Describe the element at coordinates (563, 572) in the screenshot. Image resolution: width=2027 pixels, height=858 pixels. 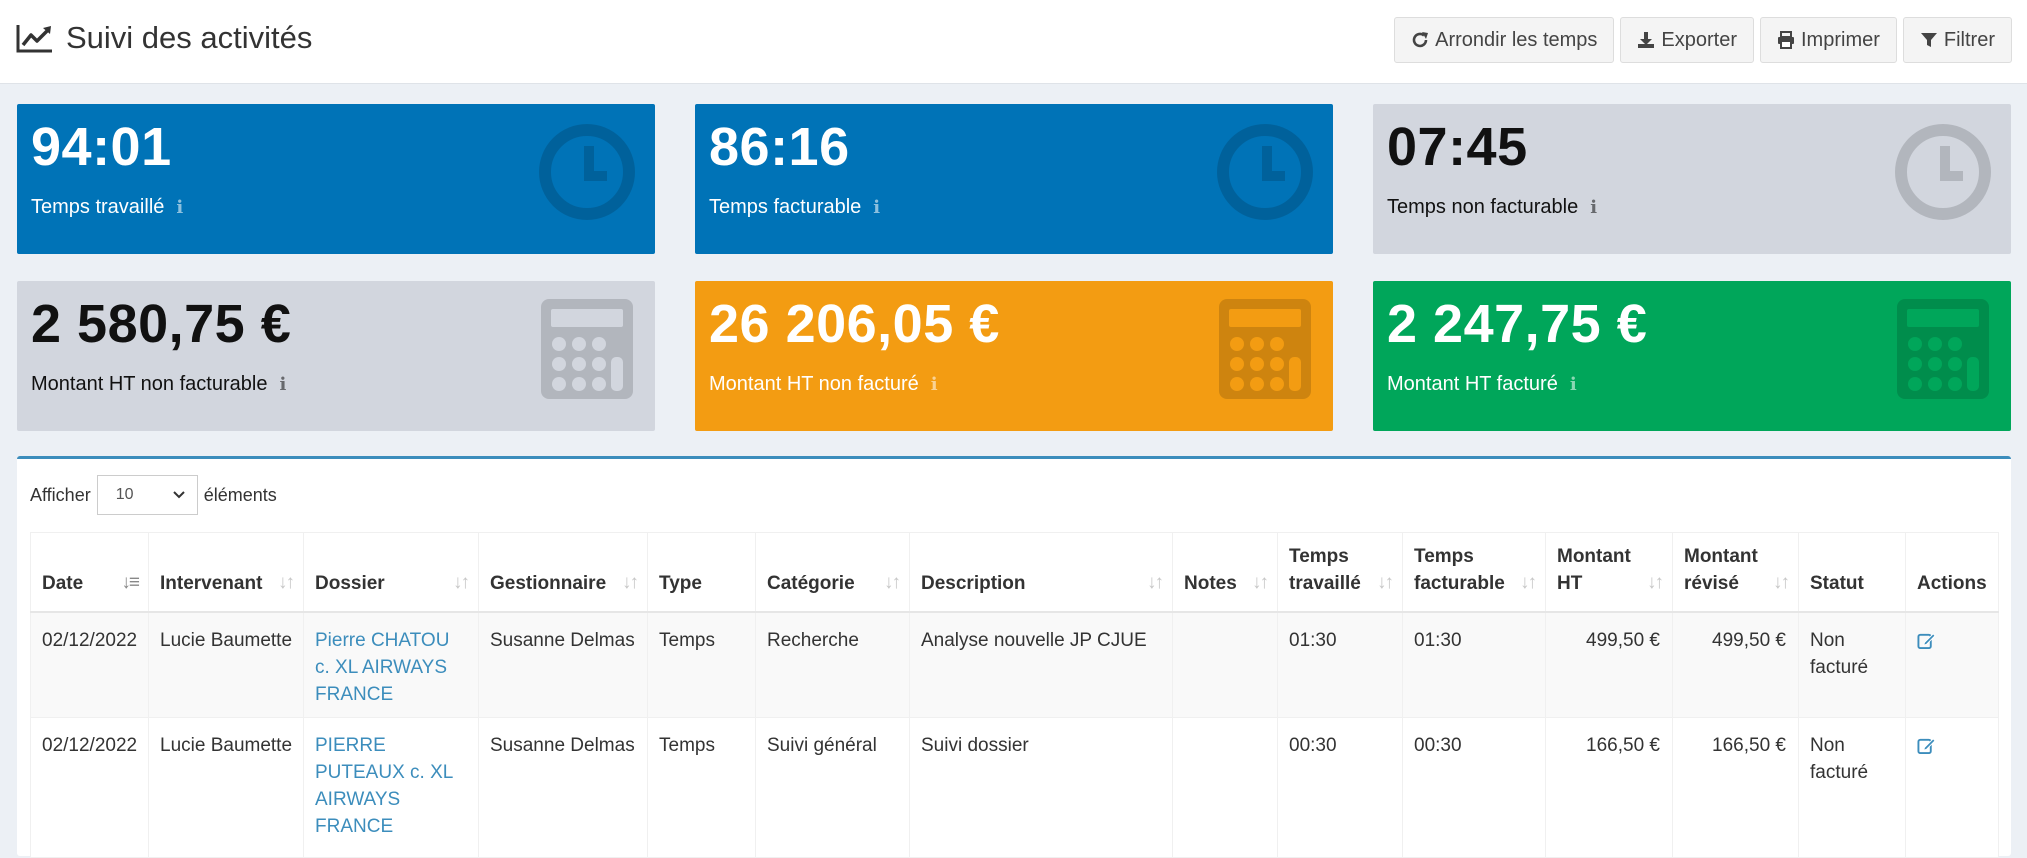
I see `column-header-gestionnaire: Gestionnaire ↓↑` at that location.